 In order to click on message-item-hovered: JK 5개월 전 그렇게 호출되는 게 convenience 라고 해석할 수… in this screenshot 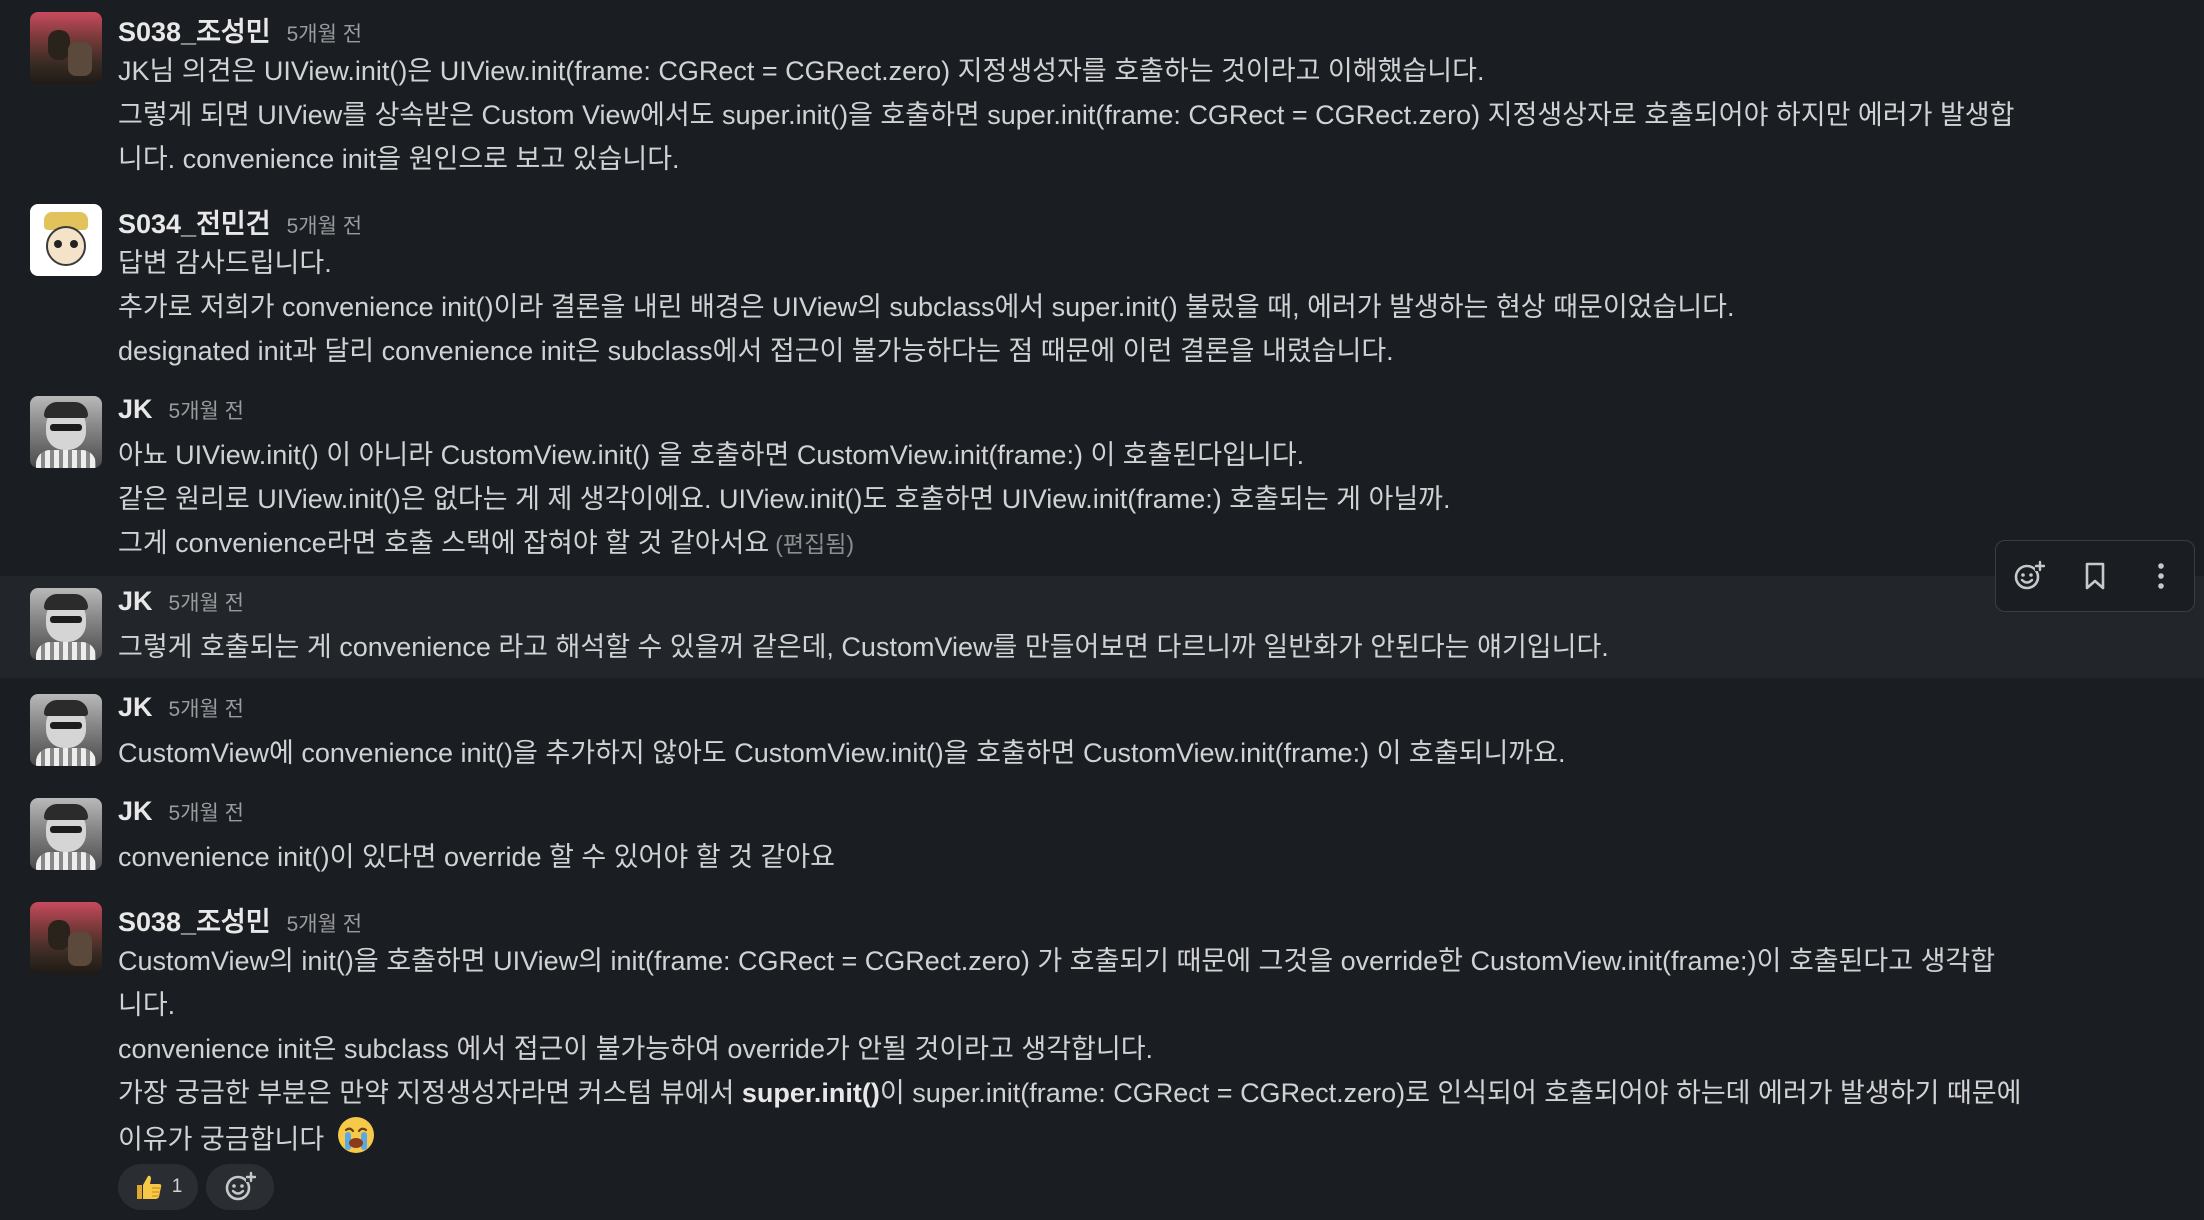, I will do `click(1102, 627)`.